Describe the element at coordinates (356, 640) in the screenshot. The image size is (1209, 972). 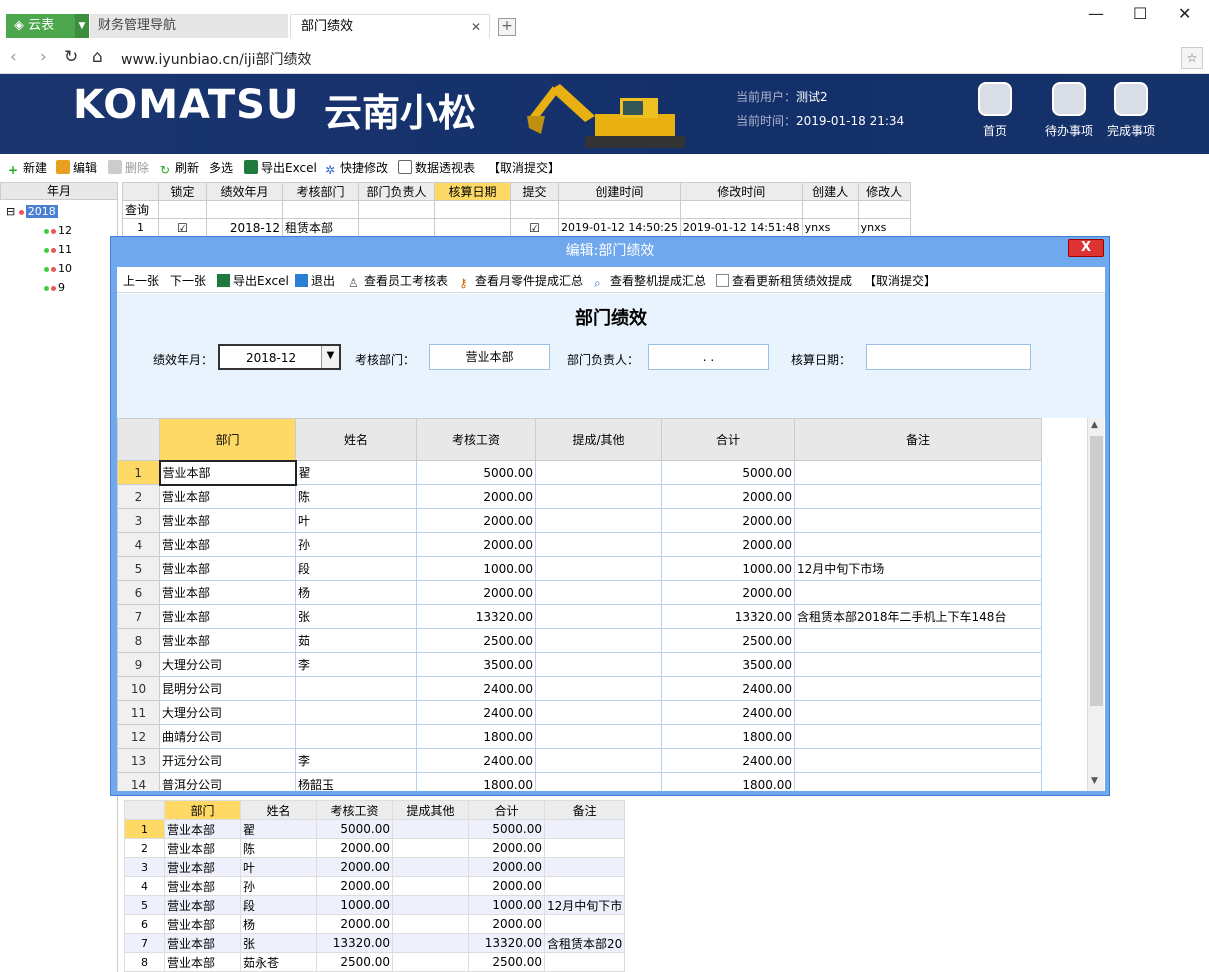
I see `cell-name: 茹` at that location.